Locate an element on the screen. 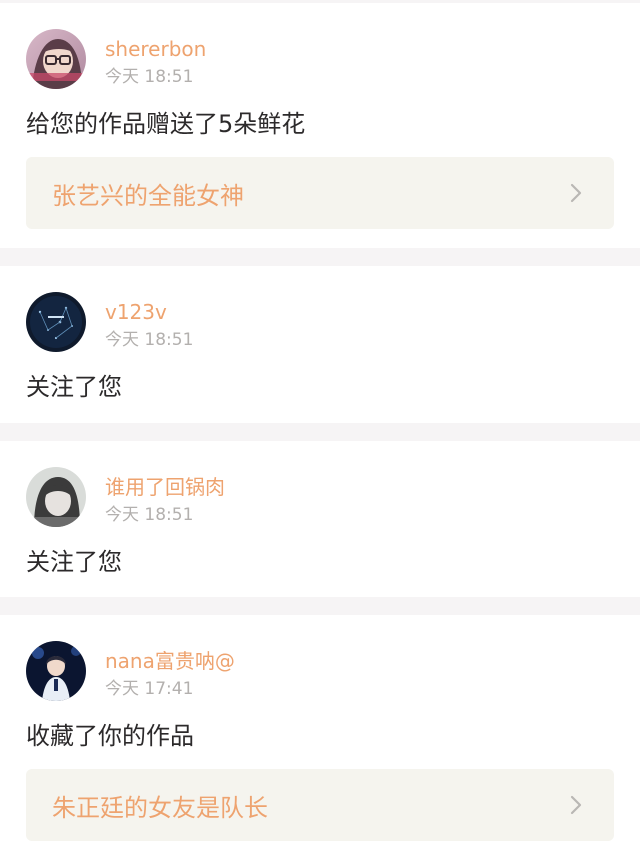 Image resolution: width=640 pixels, height=855 pixels. notification-header: shererbon 今天 18:51 is located at coordinates (320, 60).